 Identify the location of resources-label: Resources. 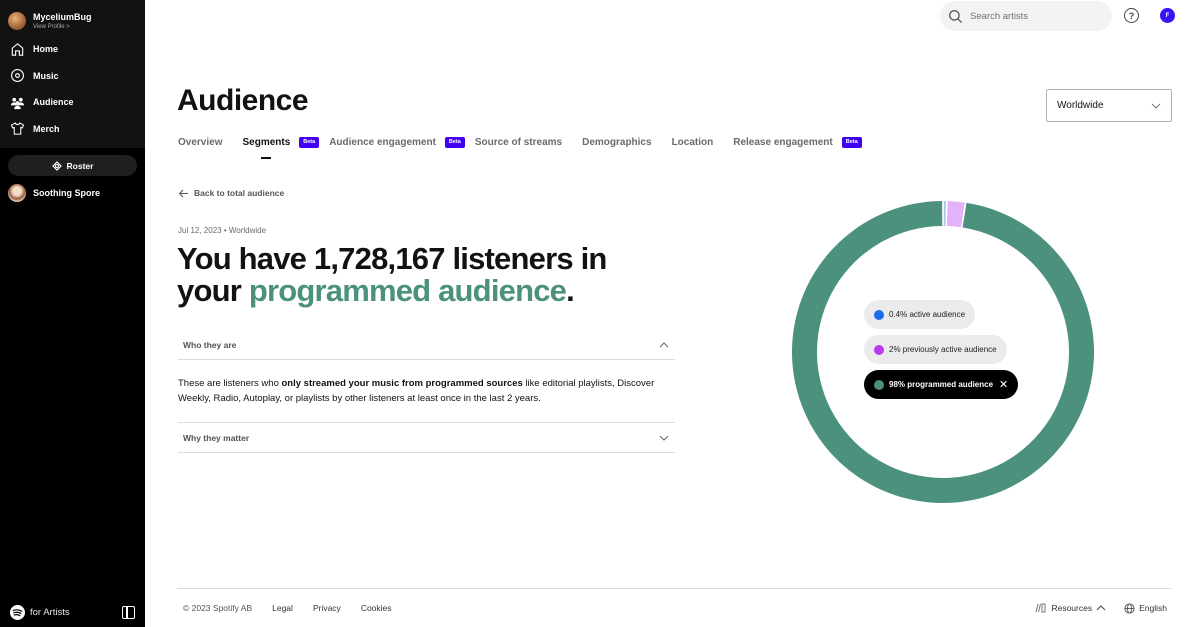
(1072, 608).